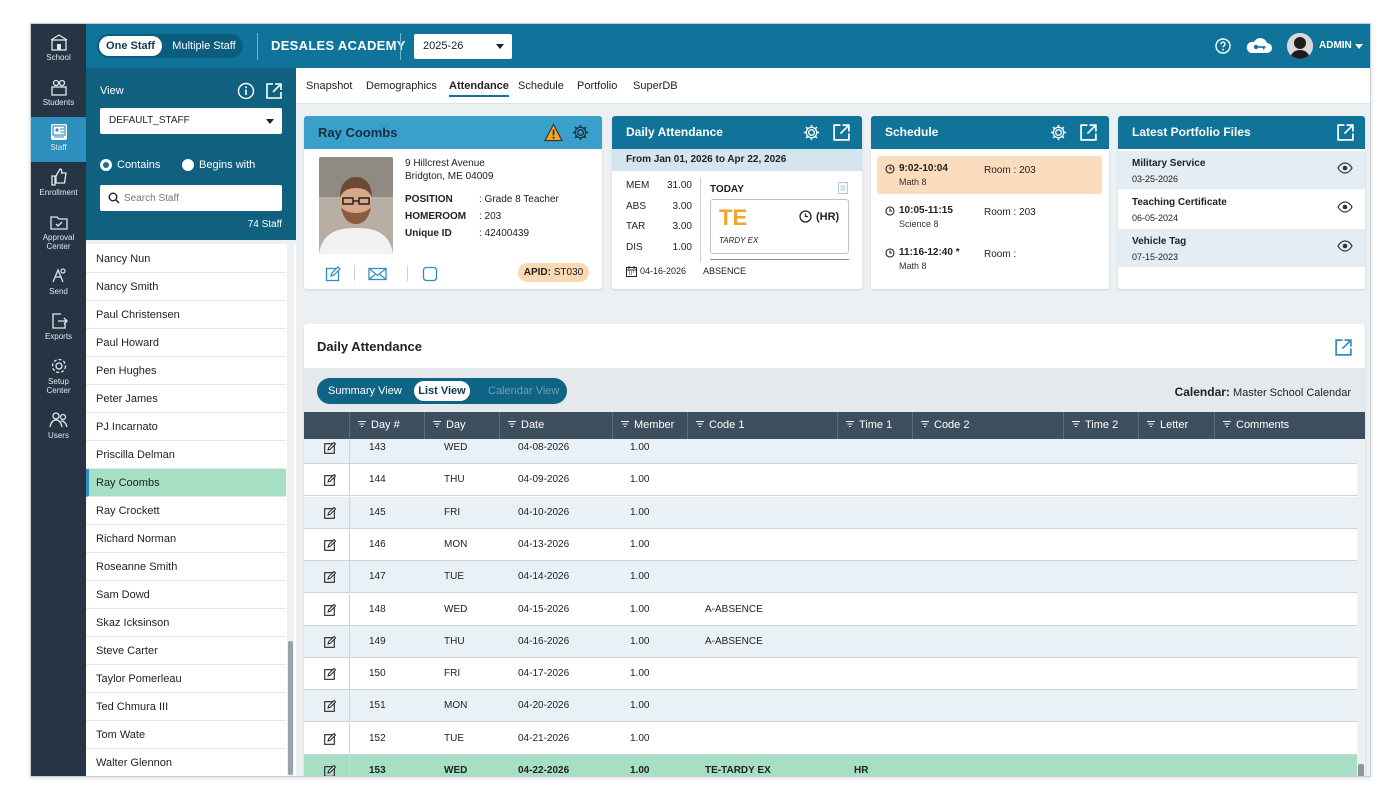 The image size is (1400, 800). What do you see at coordinates (186, 735) in the screenshot?
I see `staff-list-item: Tom Wate` at bounding box center [186, 735].